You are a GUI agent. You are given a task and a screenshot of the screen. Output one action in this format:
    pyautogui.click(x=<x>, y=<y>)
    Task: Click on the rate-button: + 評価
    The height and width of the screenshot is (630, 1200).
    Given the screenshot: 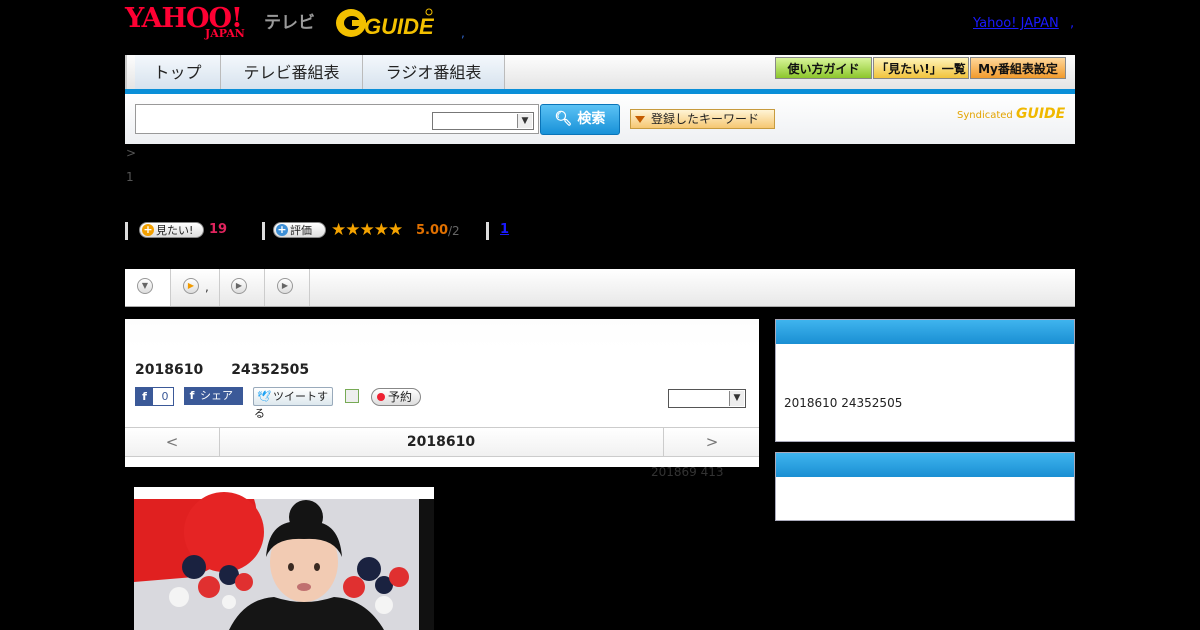 What is the action you would take?
    pyautogui.click(x=299, y=230)
    